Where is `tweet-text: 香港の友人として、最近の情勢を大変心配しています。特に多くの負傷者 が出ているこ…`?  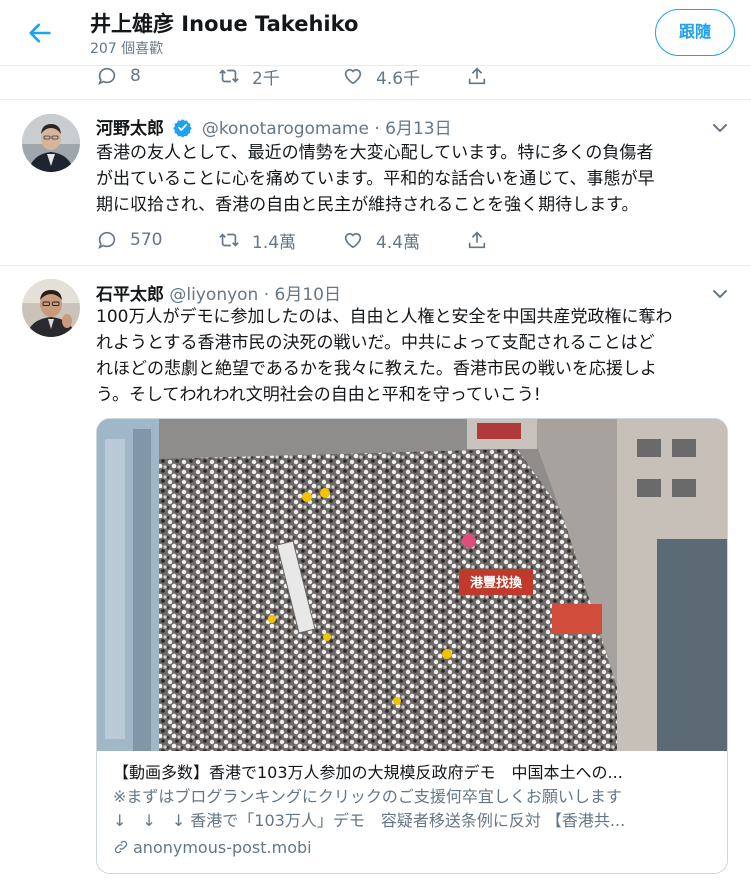 tweet-text: 香港の友人として、最近の情勢を大変心配しています。特に多くの負傷者 が出ているこ… is located at coordinates (416, 179).